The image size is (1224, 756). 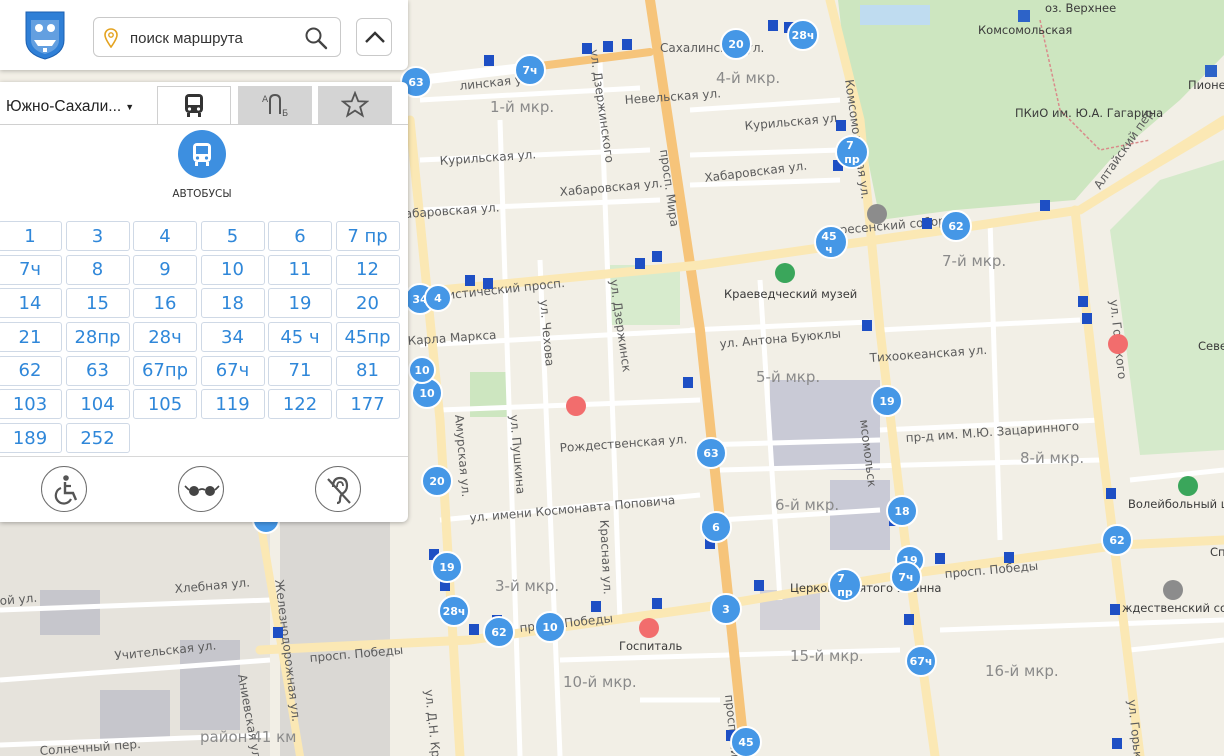 I want to click on wheelchair-filter-button, so click(x=64, y=489).